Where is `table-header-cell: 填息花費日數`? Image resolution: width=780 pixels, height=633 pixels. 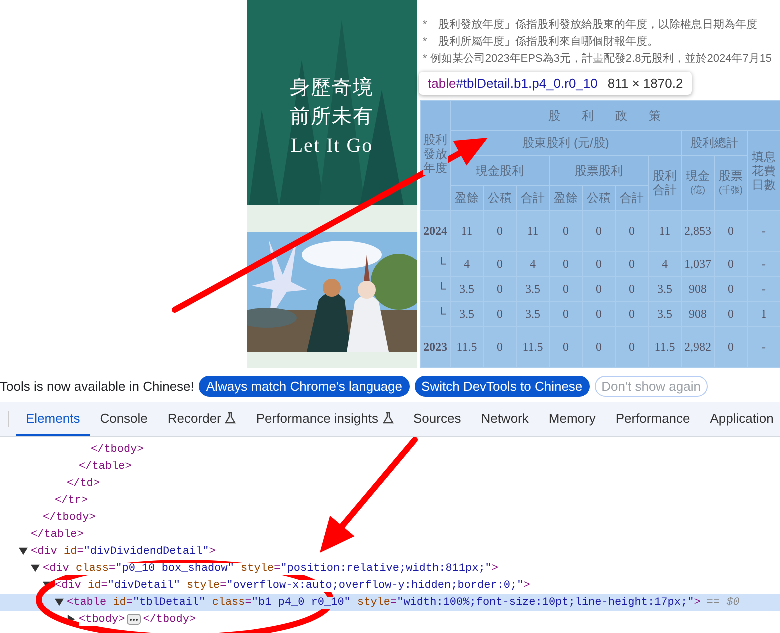
table-header-cell: 填息花費日數 is located at coordinates (764, 170).